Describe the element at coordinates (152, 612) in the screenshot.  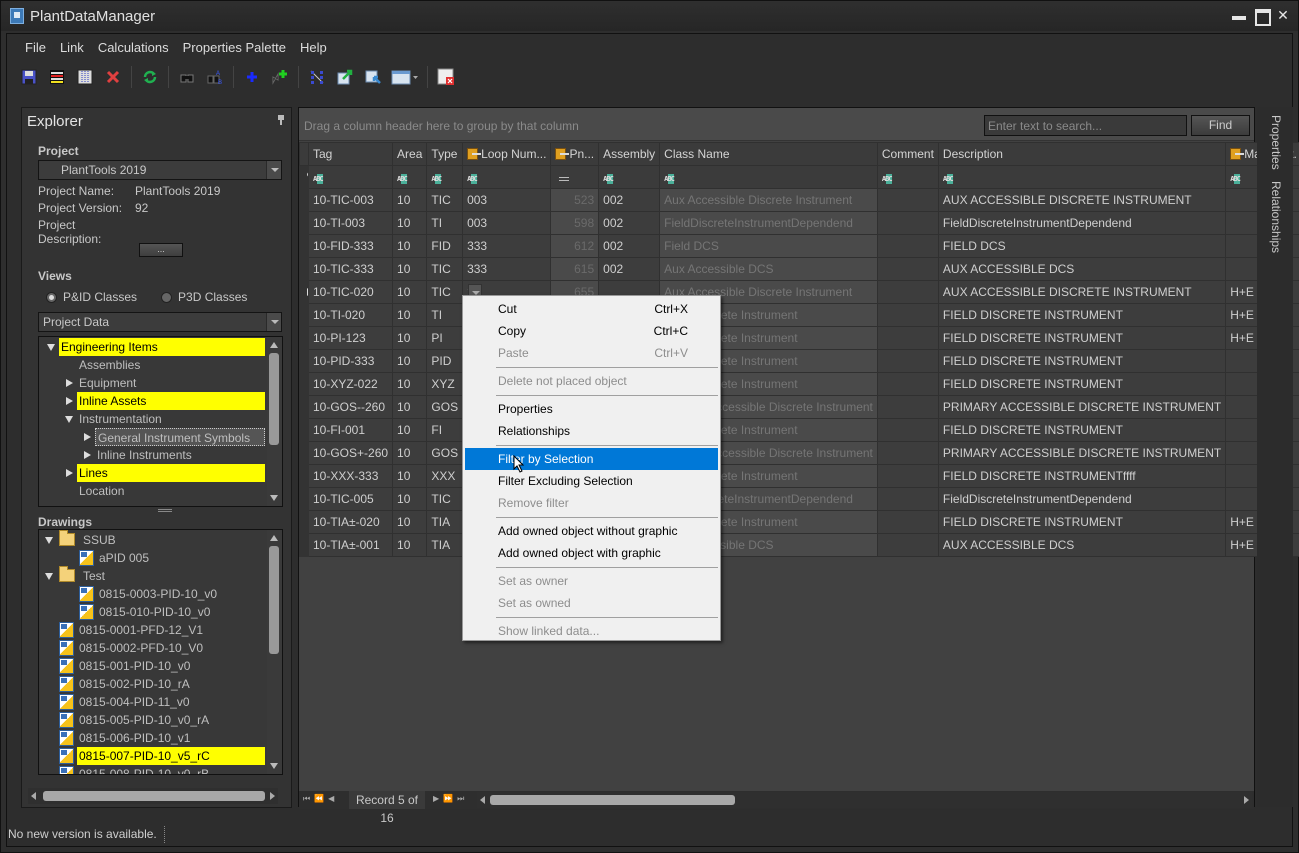
I see `drawing-item: 0815-010-PID-10_v0` at that location.